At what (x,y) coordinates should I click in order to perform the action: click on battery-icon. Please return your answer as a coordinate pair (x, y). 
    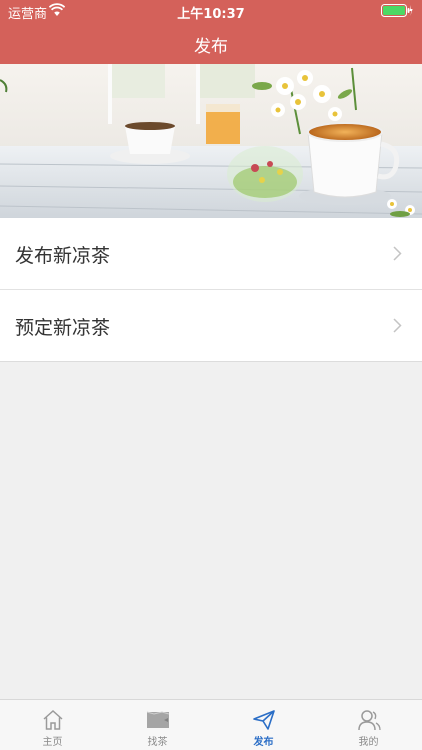
    Looking at the image, I should click on (397, 10).